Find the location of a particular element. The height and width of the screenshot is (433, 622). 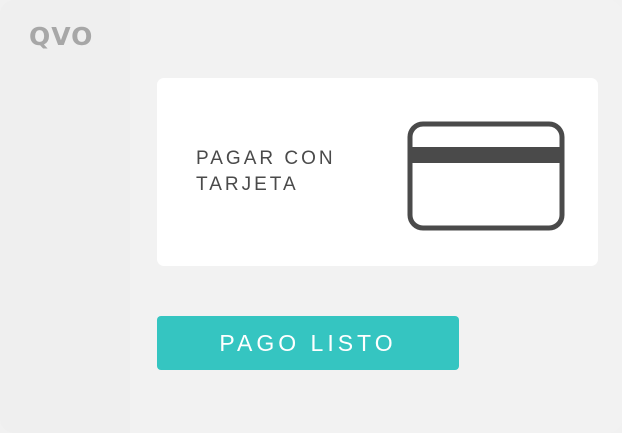

credit-card-icon is located at coordinates (486, 176).